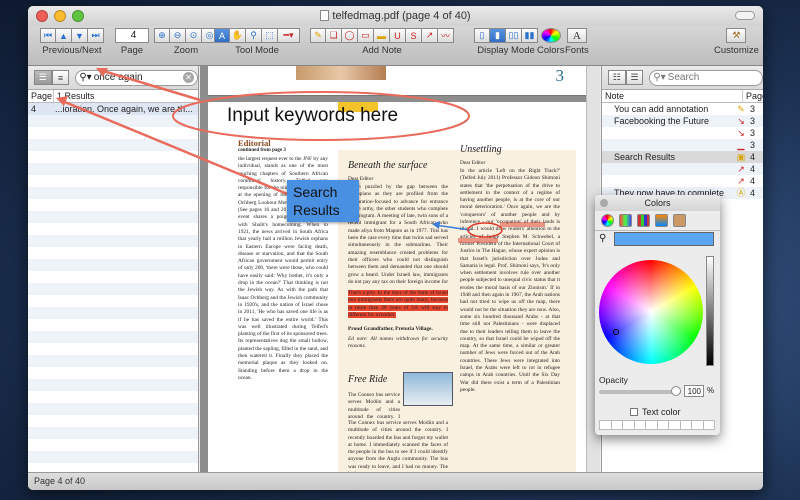 The height and width of the screenshot is (500, 800). I want to click on colors-title-bar: Colors, so click(657, 203).